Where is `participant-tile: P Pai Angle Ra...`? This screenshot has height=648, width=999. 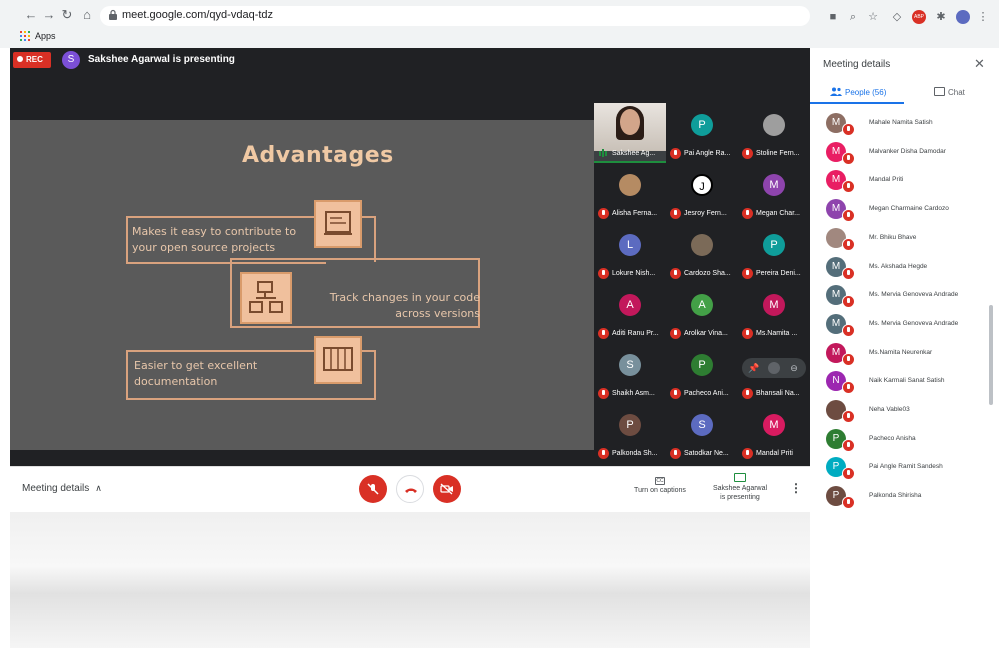
participant-tile: P Pai Angle Ra... is located at coordinates (702, 133).